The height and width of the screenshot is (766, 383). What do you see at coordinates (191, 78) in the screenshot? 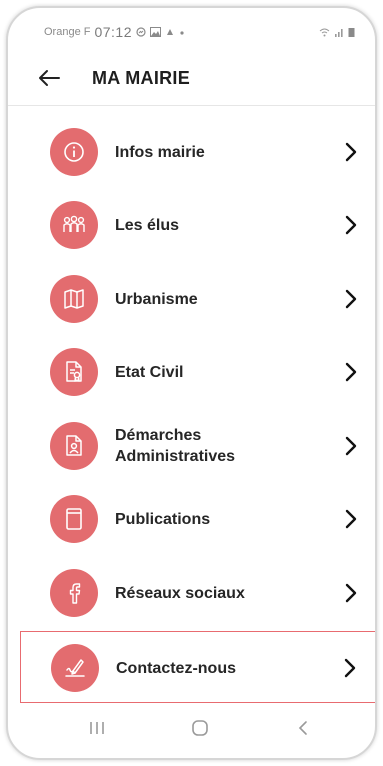
I see `app-header: MA MAIRIE` at bounding box center [191, 78].